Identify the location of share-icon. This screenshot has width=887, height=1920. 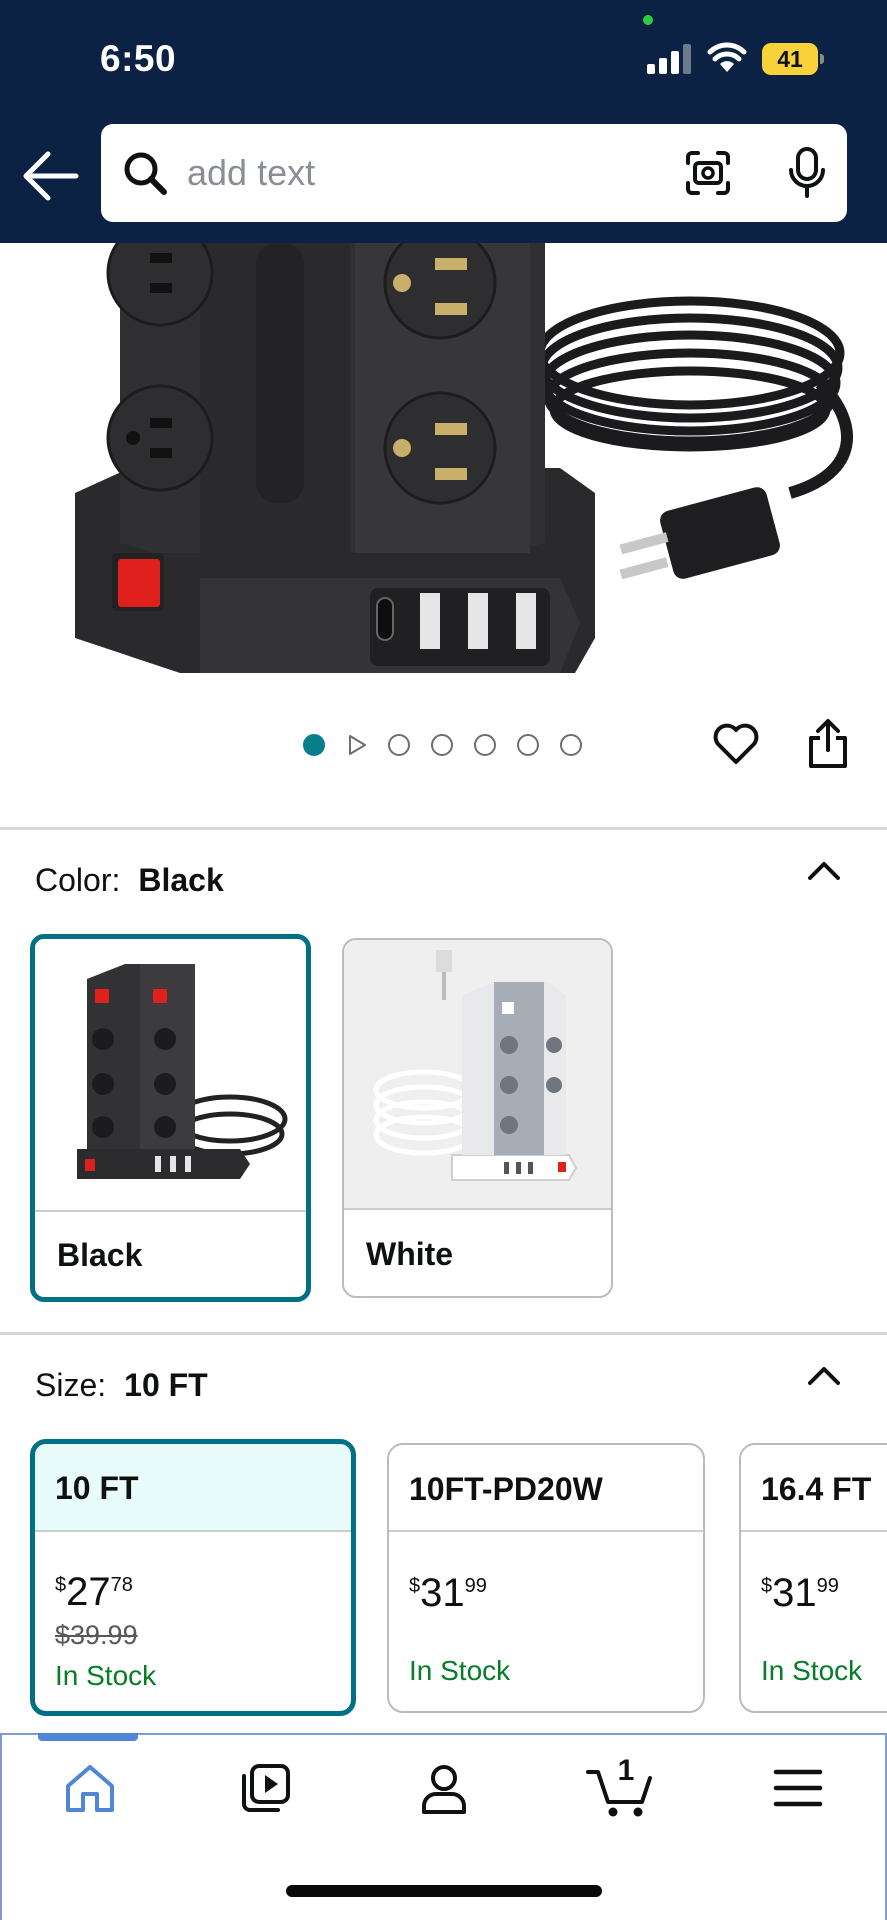
(828, 744).